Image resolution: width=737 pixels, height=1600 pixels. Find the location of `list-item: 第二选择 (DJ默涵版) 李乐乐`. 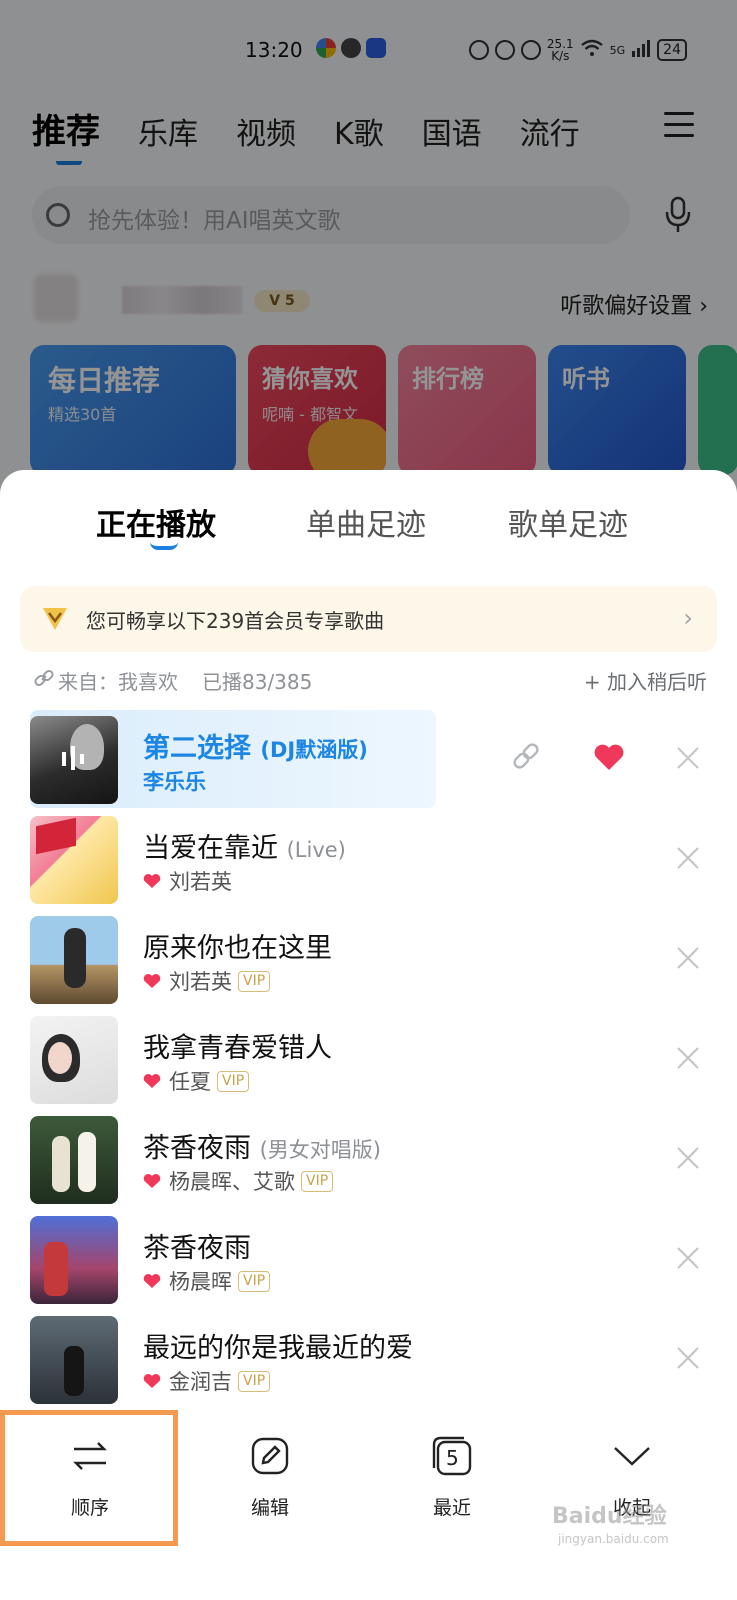

list-item: 第二选择 (DJ默涵版) 李乐乐 is located at coordinates (368, 758).